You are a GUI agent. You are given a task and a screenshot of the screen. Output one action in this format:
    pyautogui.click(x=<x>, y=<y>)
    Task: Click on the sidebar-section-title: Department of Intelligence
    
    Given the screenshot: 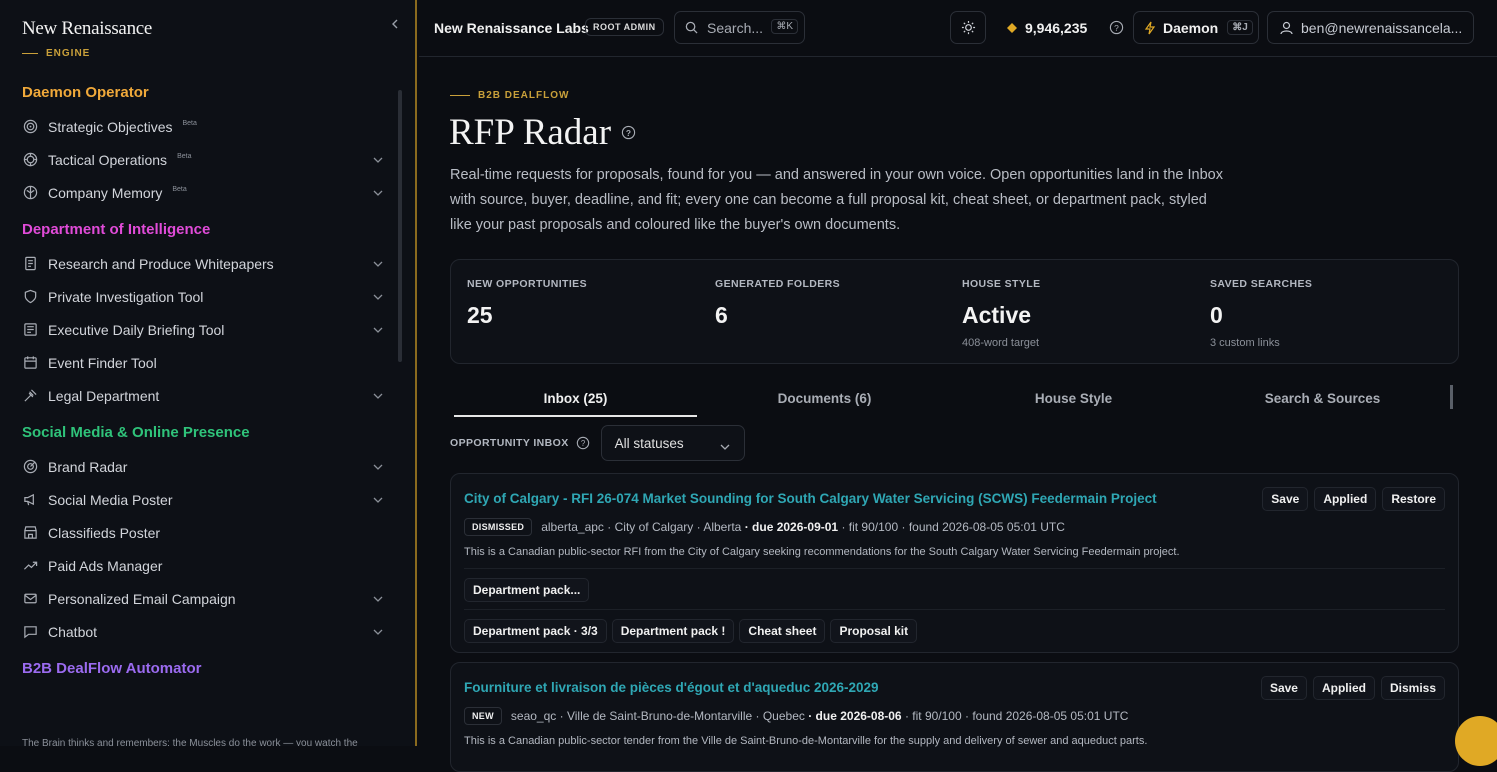 What is the action you would take?
    pyautogui.click(x=200, y=230)
    